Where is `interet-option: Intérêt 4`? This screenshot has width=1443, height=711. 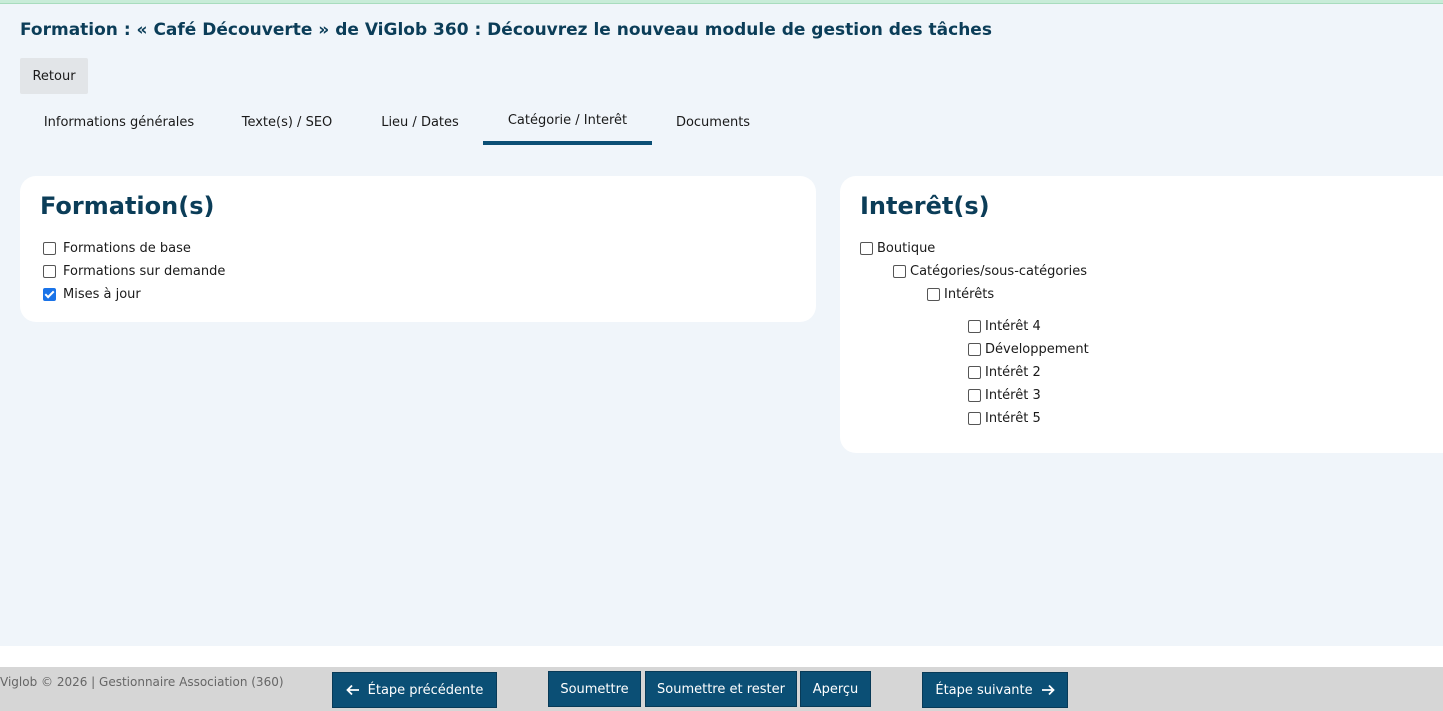
interet-option: Intérêt 4 is located at coordinates (1004, 326).